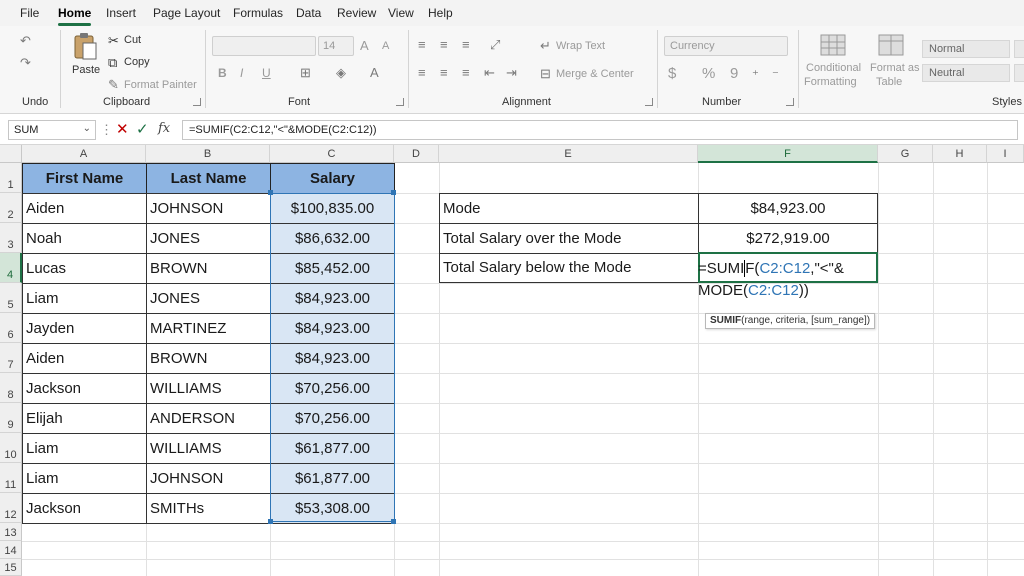 The width and height of the screenshot is (1024, 576). Describe the element at coordinates (895, 68) in the screenshot. I see `format-as-table-button: Format as` at that location.